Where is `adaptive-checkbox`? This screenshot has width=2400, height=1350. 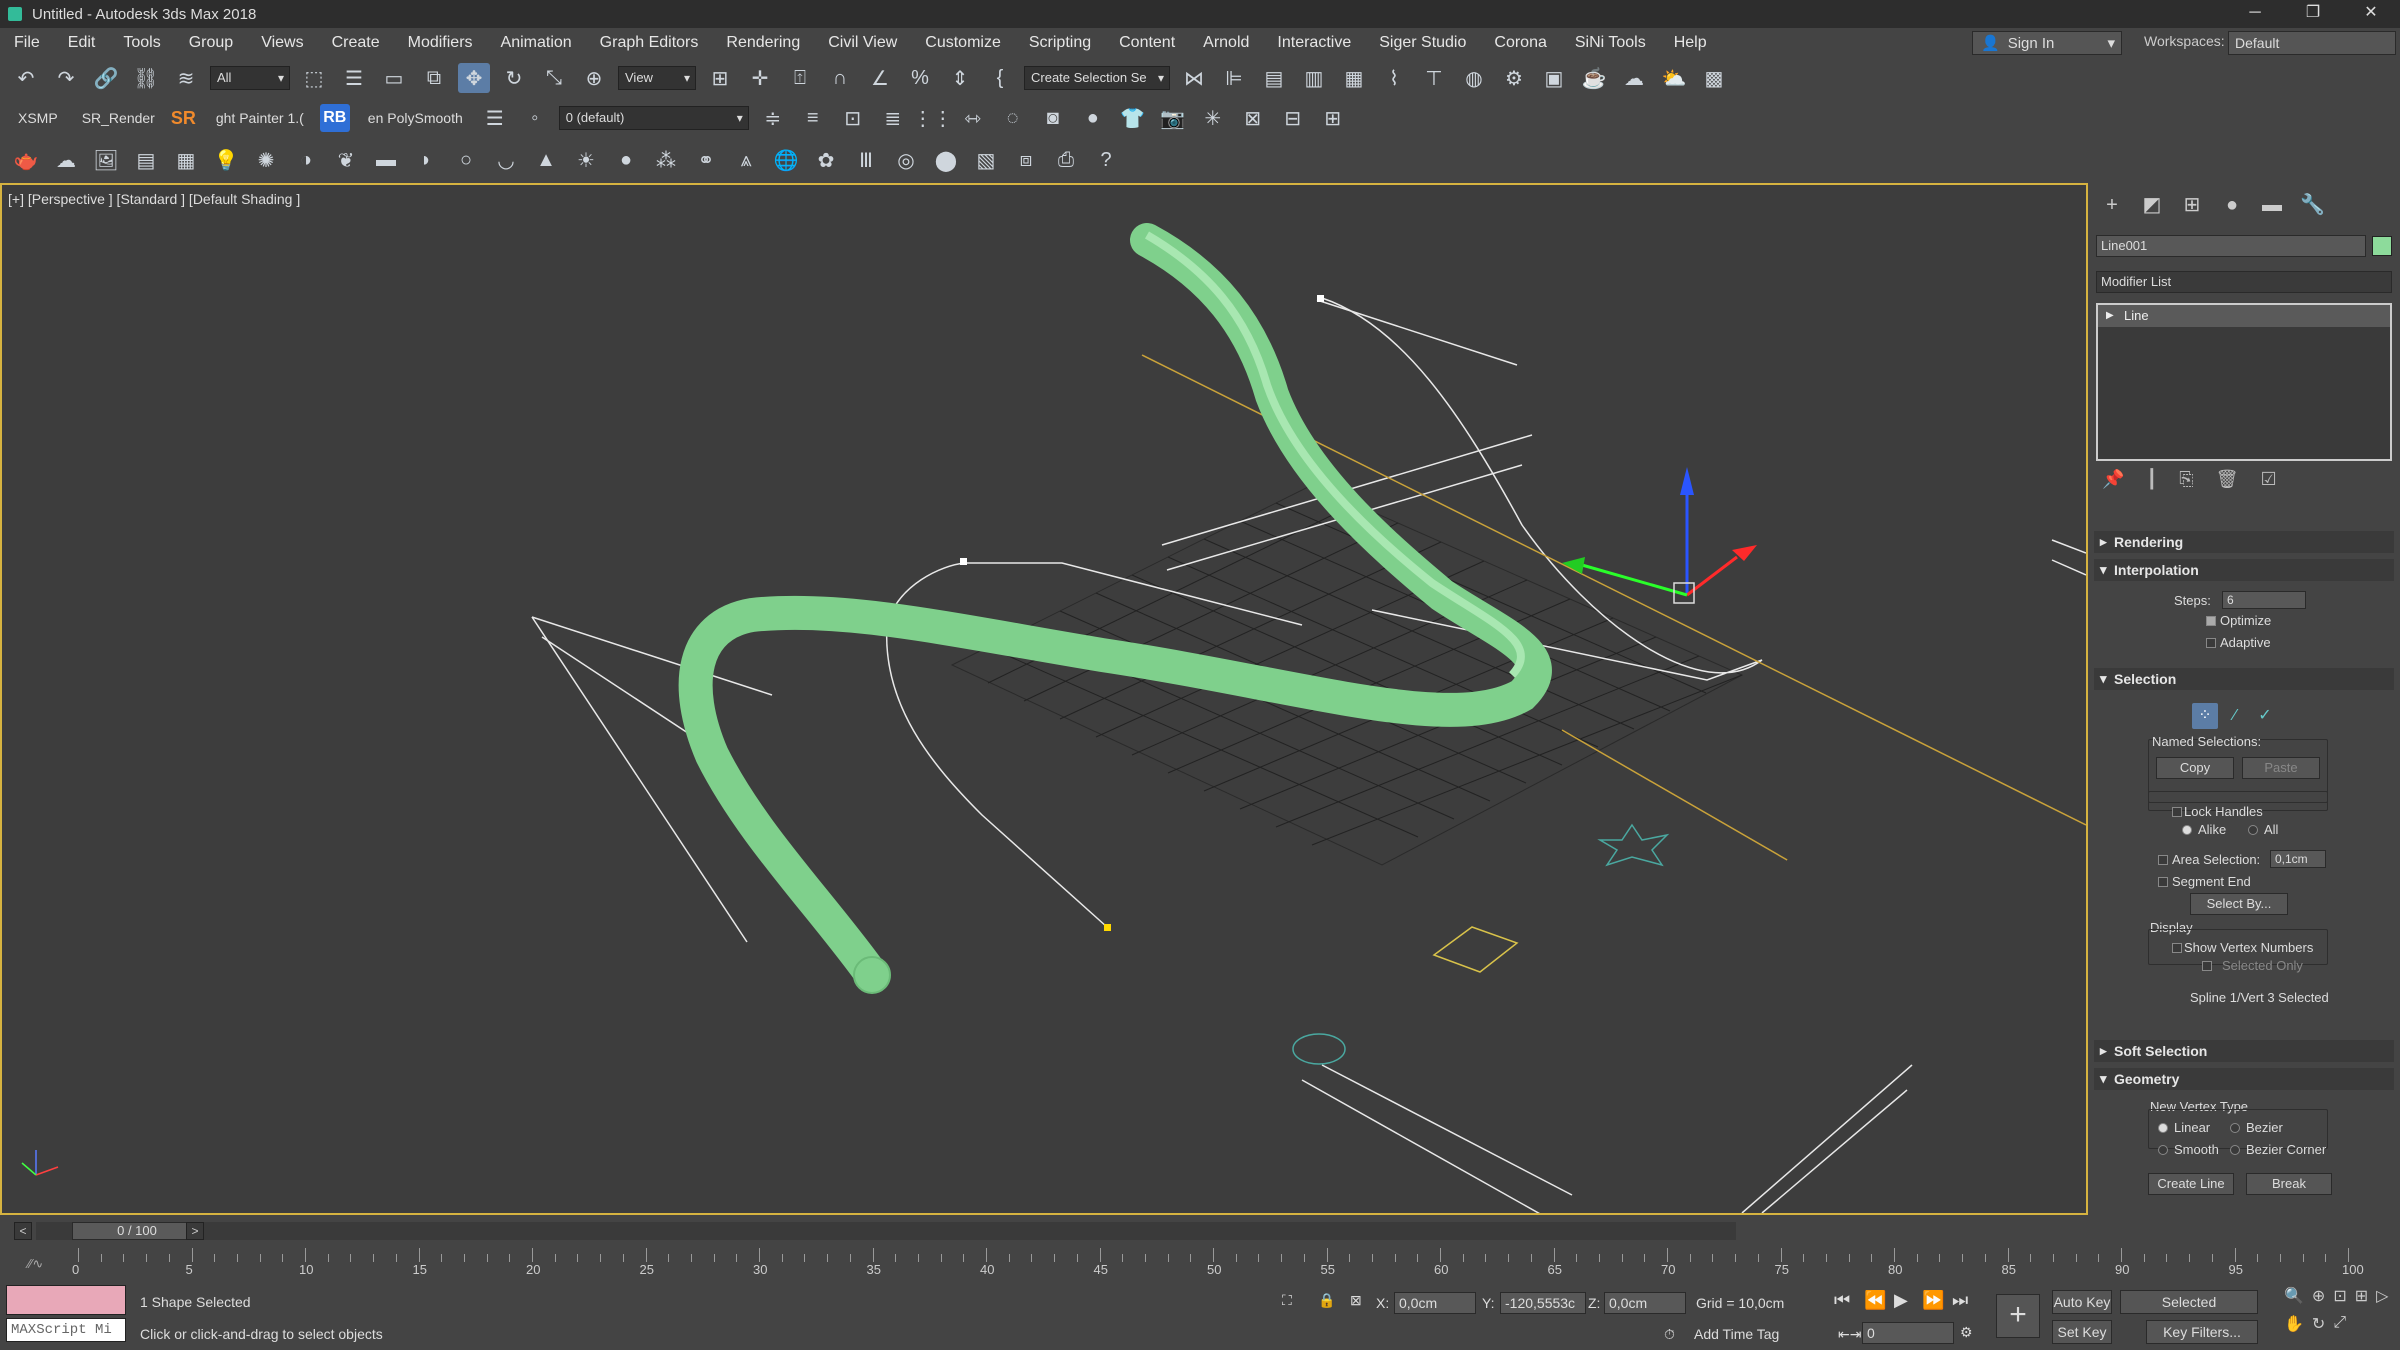
adaptive-checkbox is located at coordinates (2211, 643).